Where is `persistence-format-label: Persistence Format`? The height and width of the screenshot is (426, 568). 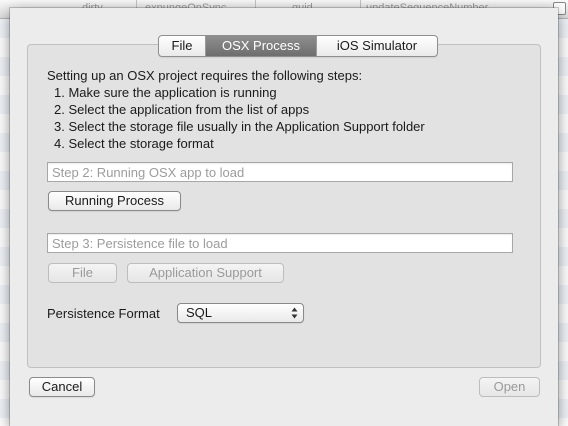 persistence-format-label: Persistence Format is located at coordinates (103, 313).